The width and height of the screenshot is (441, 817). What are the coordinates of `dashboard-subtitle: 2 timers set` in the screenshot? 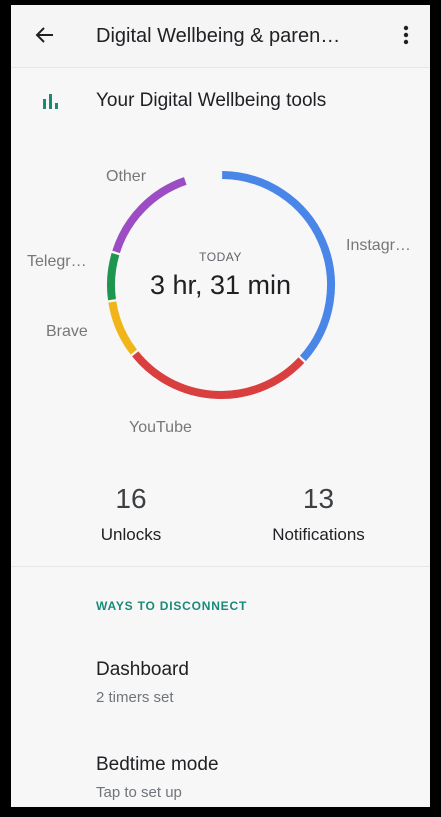 It's located at (135, 697).